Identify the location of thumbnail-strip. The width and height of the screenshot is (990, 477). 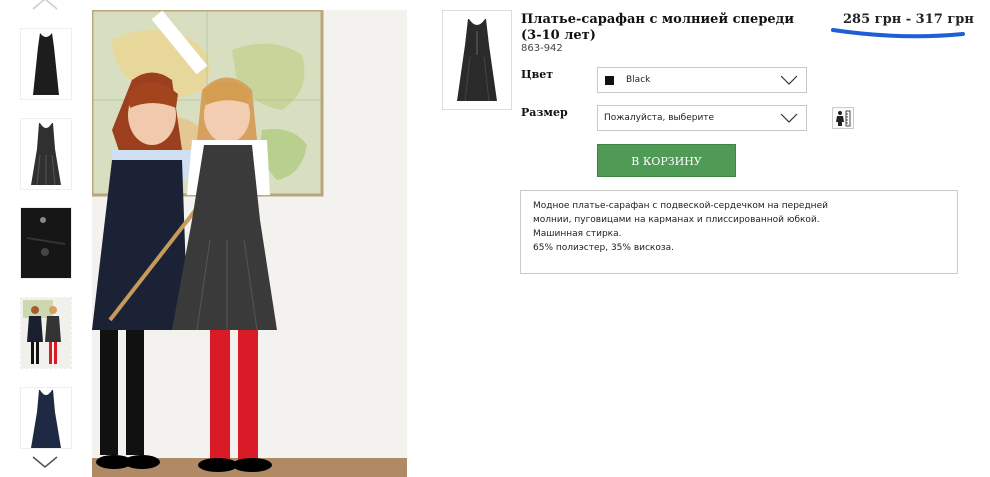
(45, 238).